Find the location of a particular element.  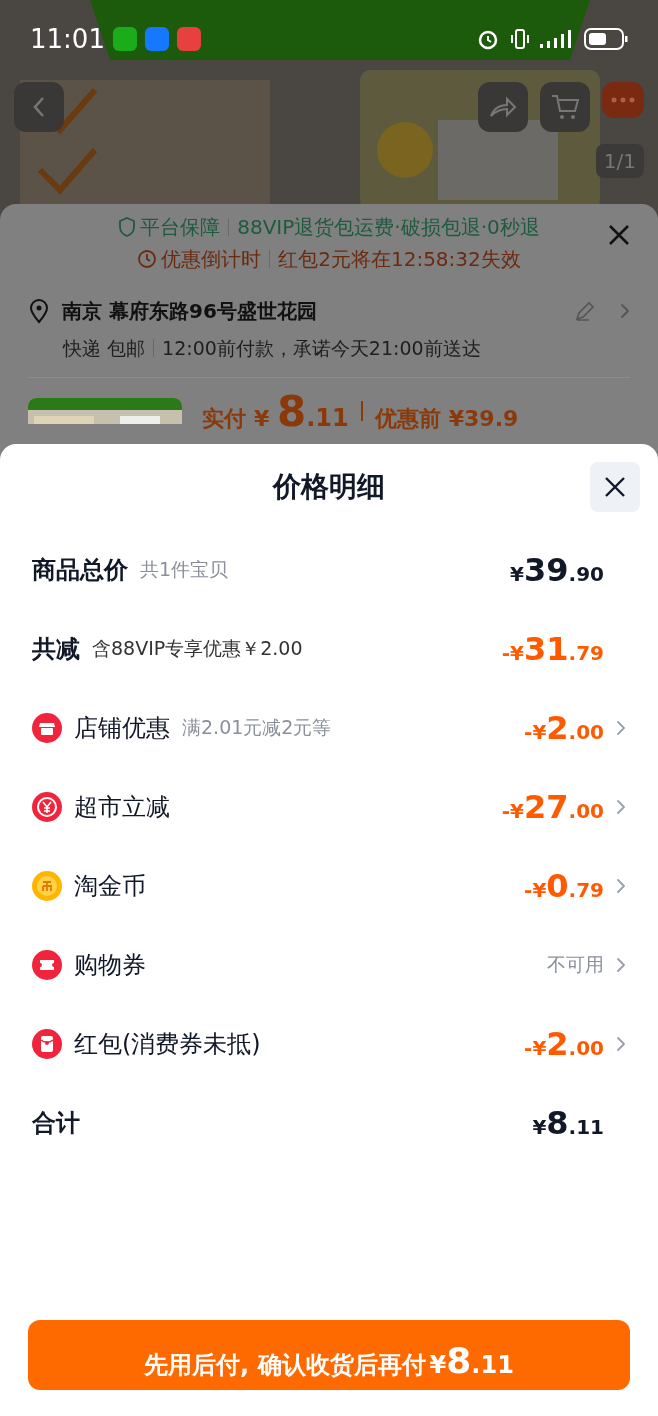

shield-icon is located at coordinates (127, 227).